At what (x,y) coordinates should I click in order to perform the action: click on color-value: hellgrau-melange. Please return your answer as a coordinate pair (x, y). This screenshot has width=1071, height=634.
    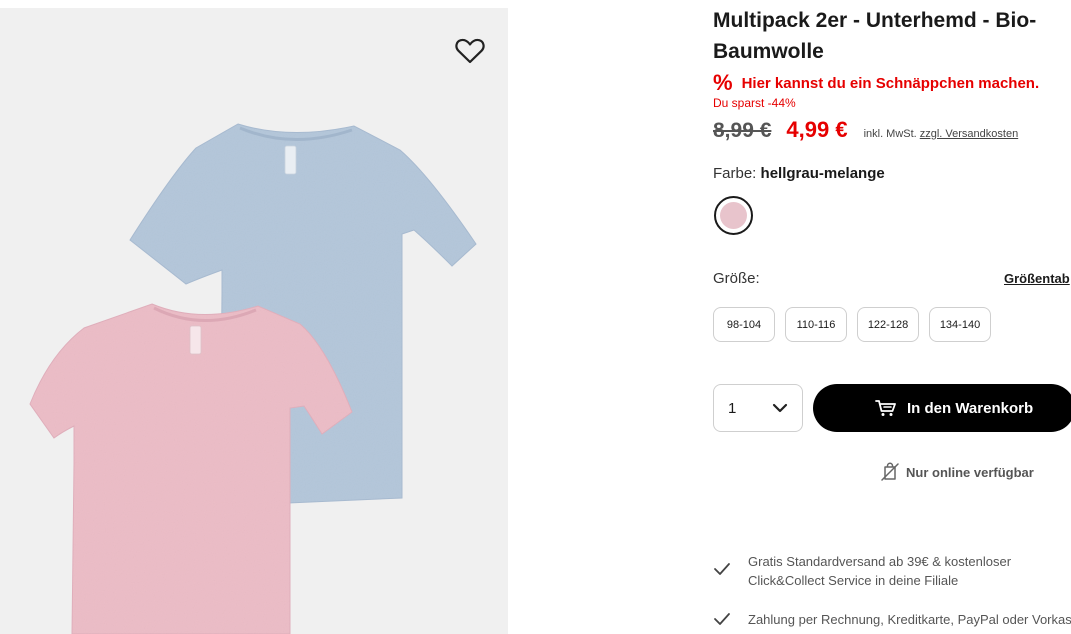
    Looking at the image, I should click on (822, 173).